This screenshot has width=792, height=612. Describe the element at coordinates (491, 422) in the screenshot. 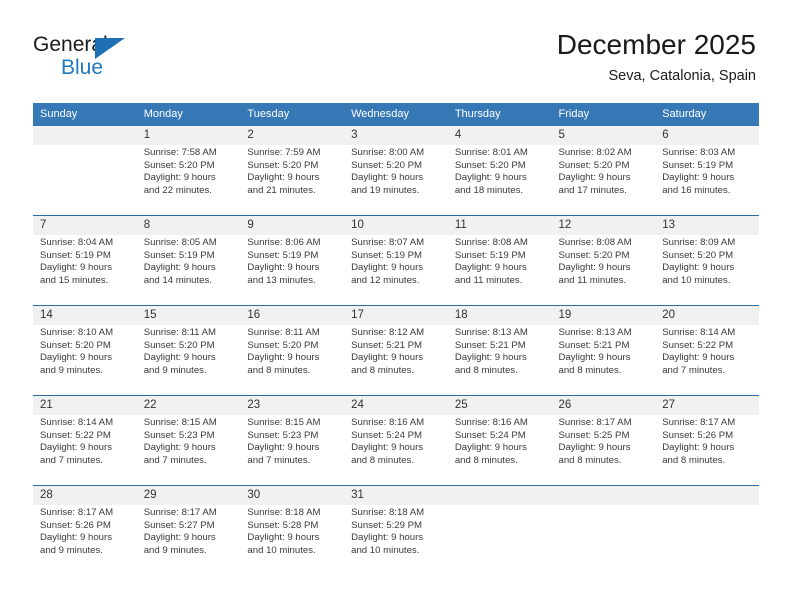

I see `sunrise-text: Sunrise: 8:16 AM` at that location.